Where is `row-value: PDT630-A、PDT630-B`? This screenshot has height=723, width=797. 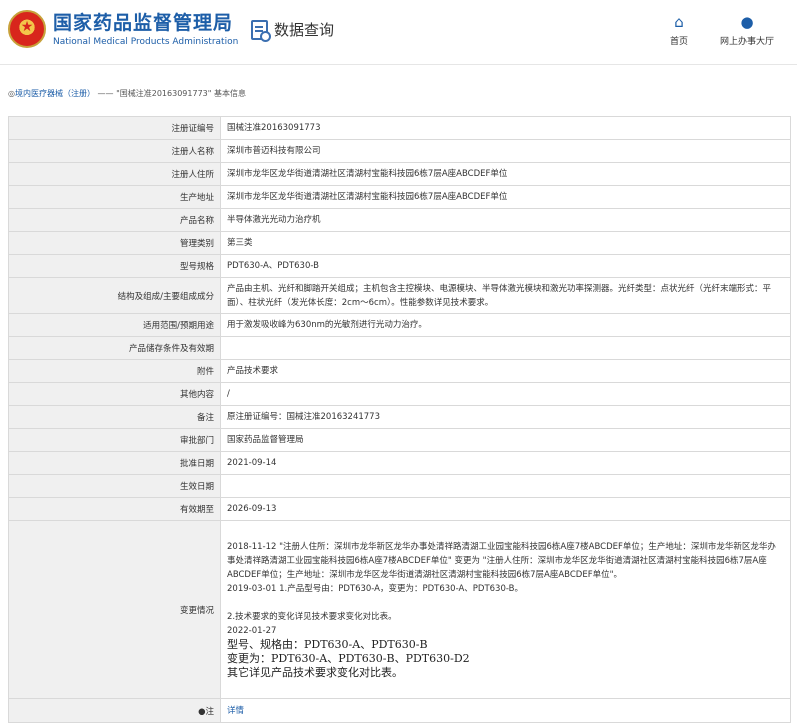 row-value: PDT630-A、PDT630-B is located at coordinates (505, 266).